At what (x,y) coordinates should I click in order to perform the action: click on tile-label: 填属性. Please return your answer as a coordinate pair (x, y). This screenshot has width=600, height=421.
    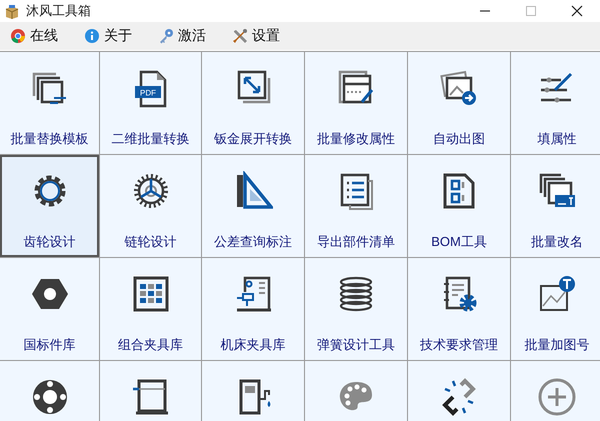
    Looking at the image, I should click on (557, 139).